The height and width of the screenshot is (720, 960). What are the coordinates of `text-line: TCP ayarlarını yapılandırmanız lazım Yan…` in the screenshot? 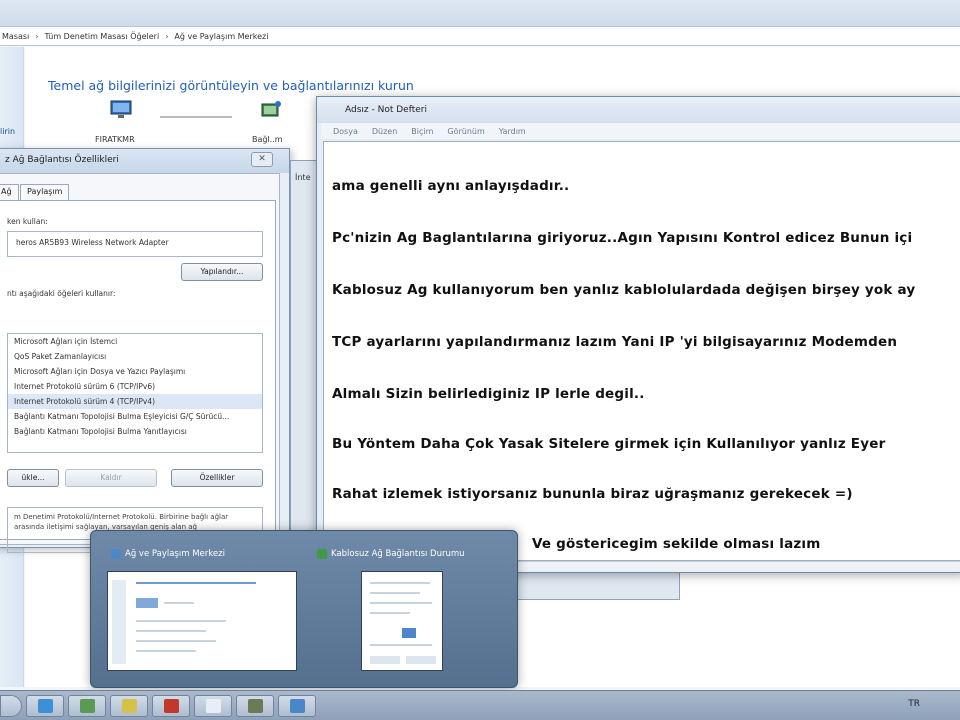 It's located at (615, 342).